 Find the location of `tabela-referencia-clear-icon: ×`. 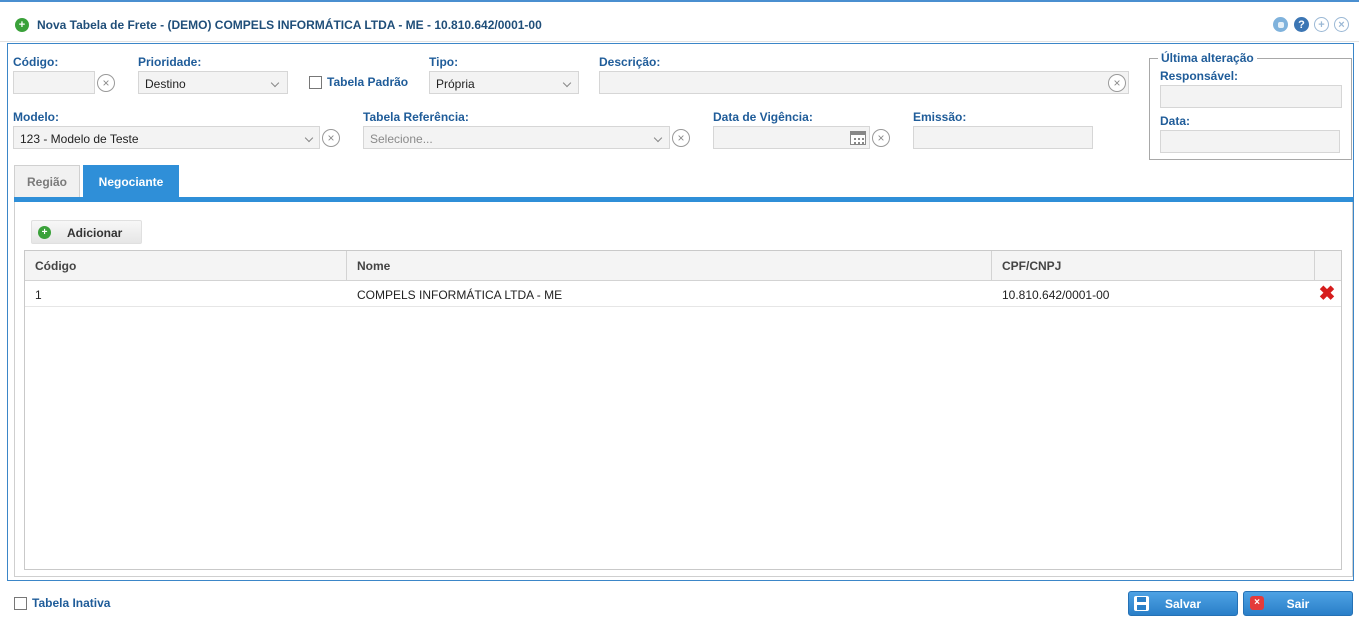

tabela-referencia-clear-icon: × is located at coordinates (681, 138).